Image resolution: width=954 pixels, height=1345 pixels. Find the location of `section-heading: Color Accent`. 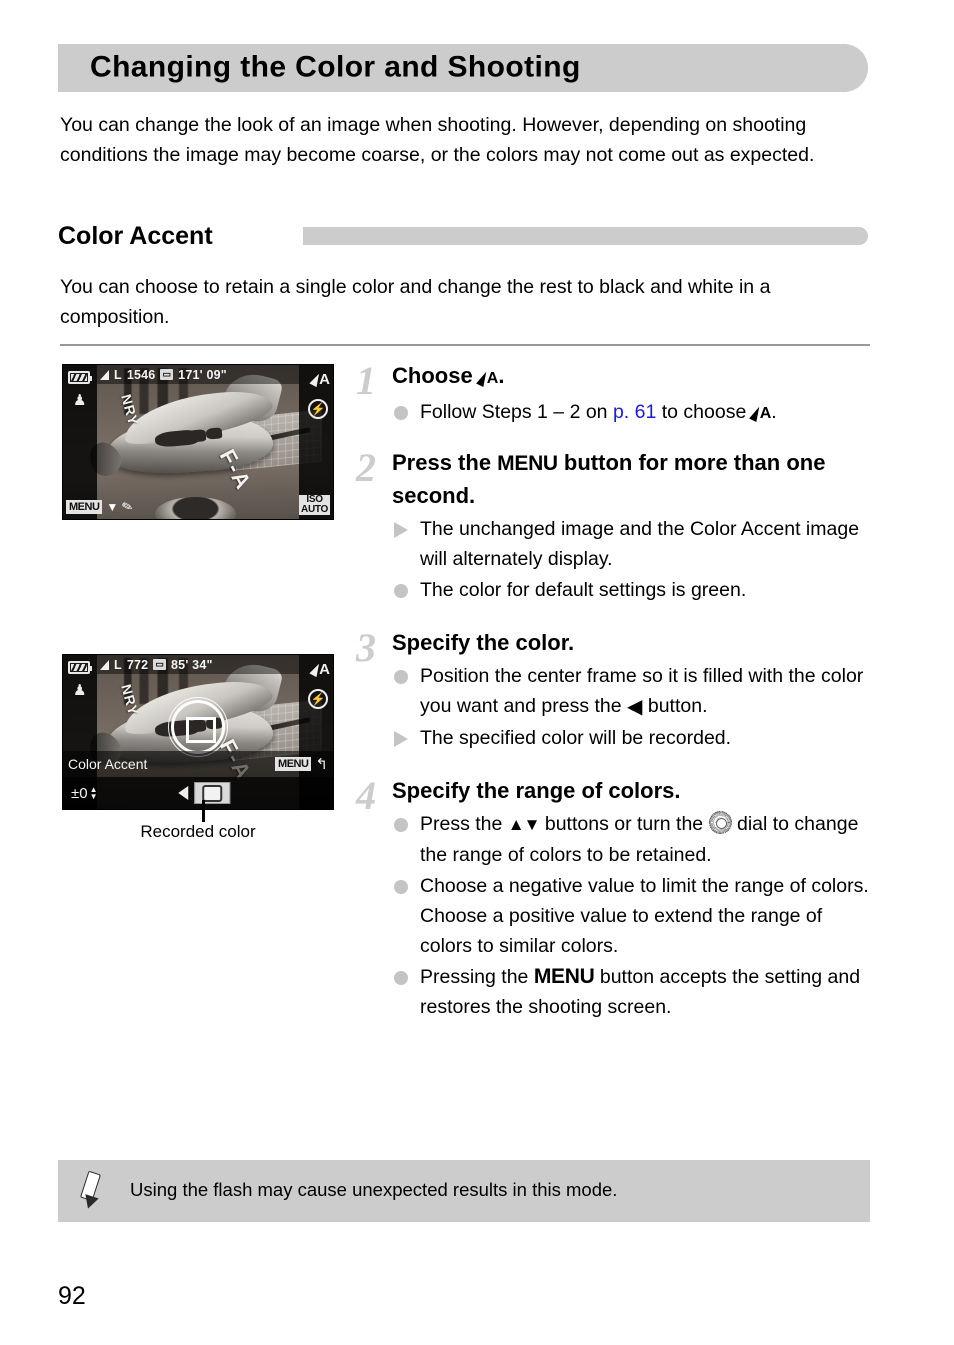

section-heading: Color Accent is located at coordinates (463, 237).